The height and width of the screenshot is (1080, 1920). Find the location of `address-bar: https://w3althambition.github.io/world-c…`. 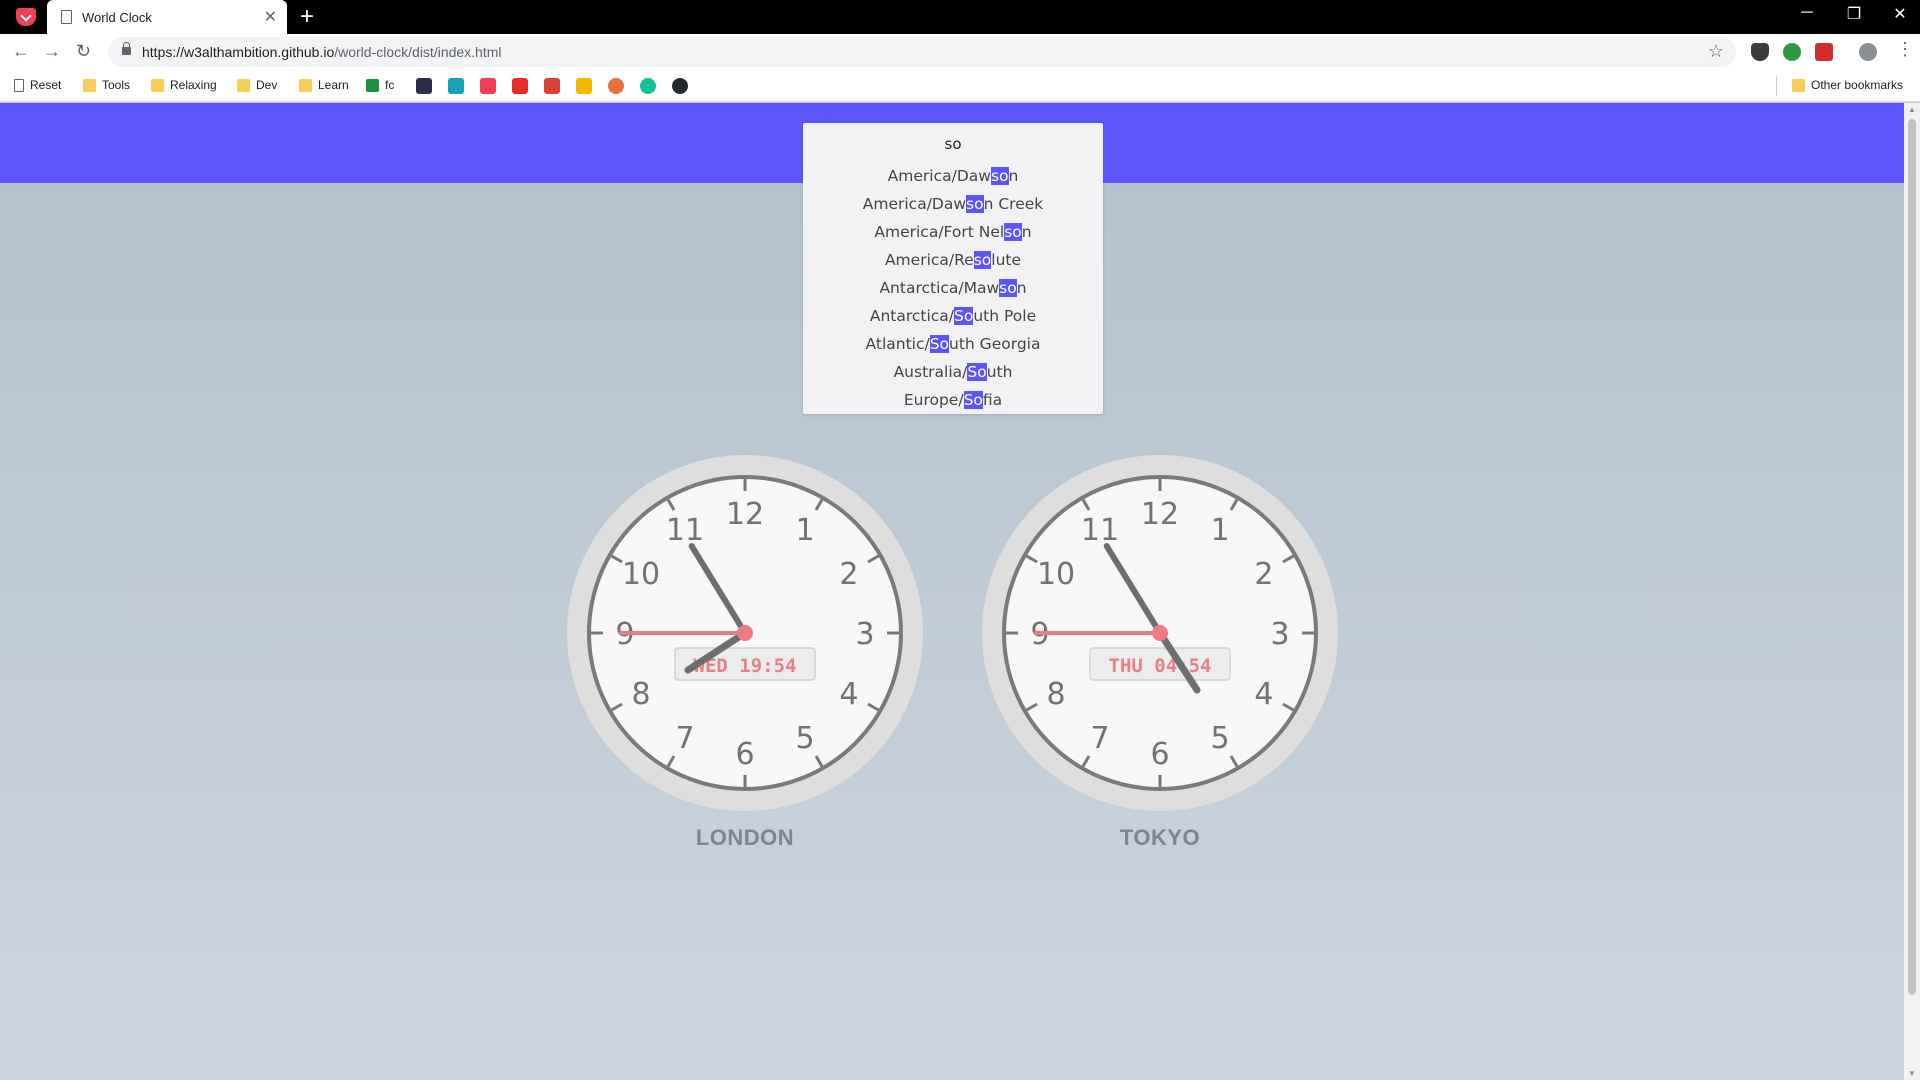

address-bar: https://w3althambition.github.io/world-c… is located at coordinates (922, 52).